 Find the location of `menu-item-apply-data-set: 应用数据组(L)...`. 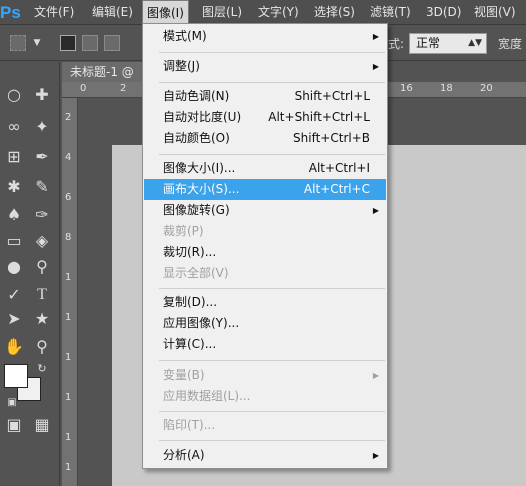

menu-item-apply-data-set: 应用数据组(L)... is located at coordinates (265, 396).